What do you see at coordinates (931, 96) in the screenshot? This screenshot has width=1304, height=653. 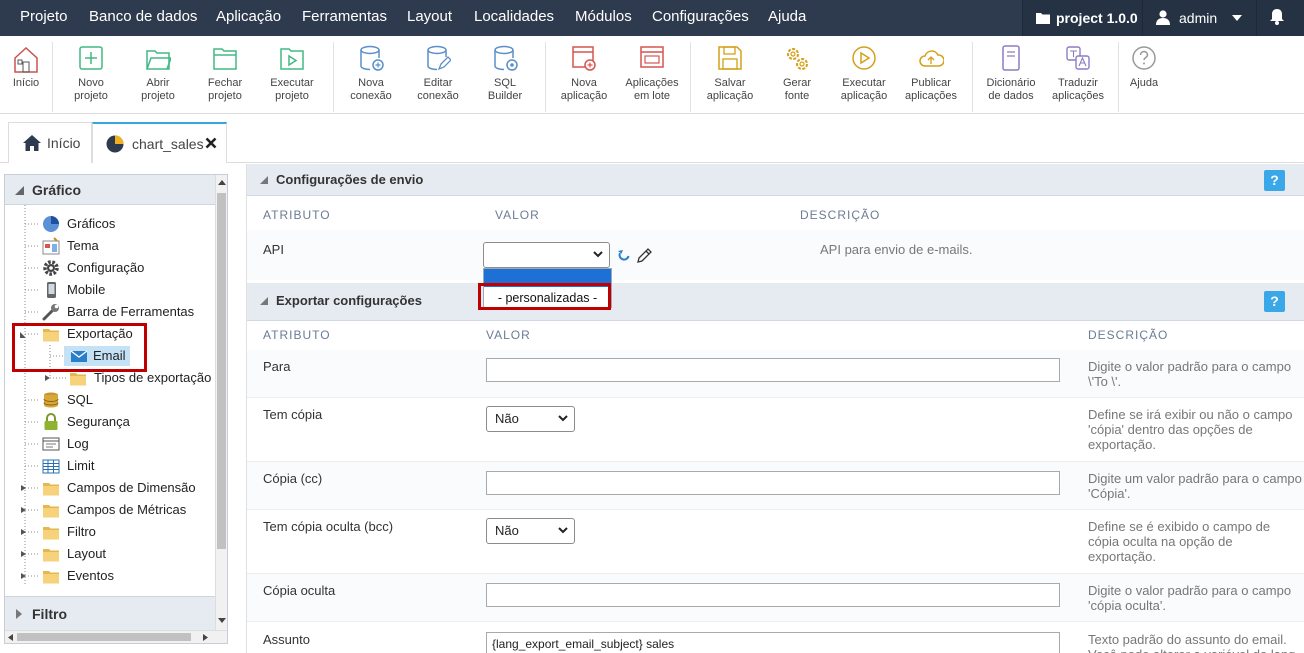 I see `publicar-aplicacoes-label-2: aplicações` at bounding box center [931, 96].